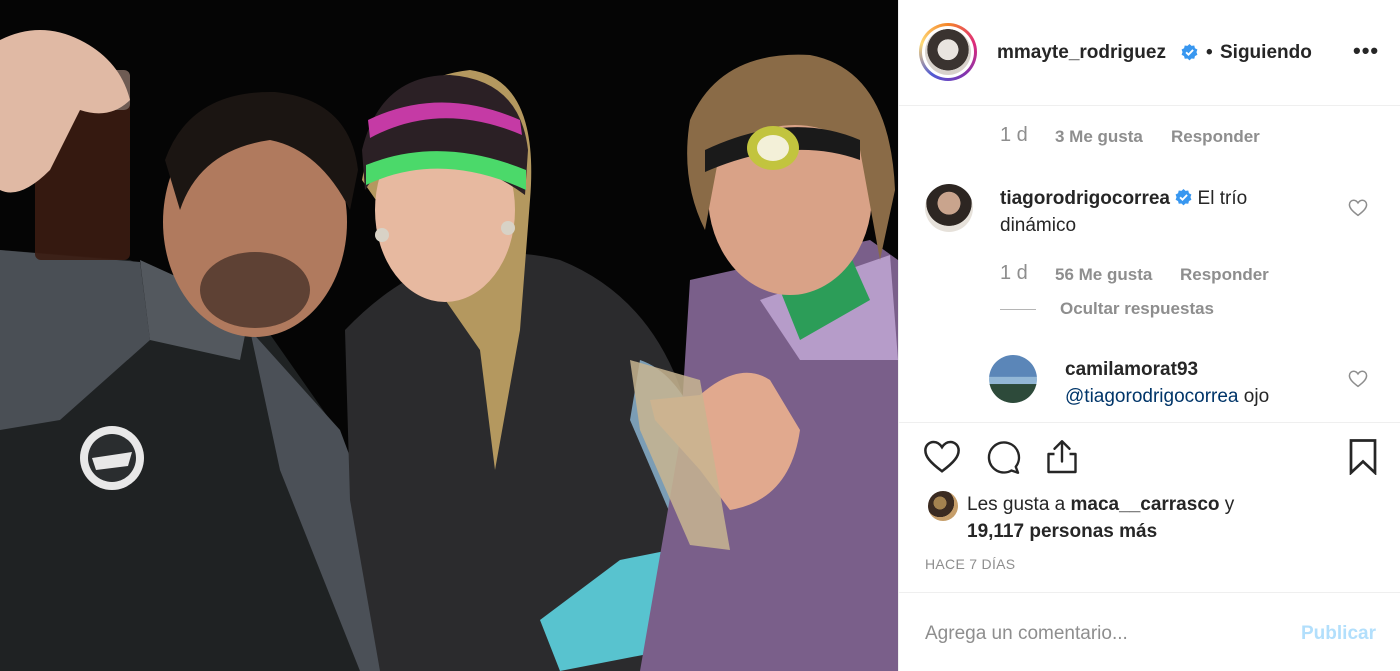  What do you see at coordinates (1137, 309) in the screenshot?
I see `hide-replies-button: Ocultar respuestas` at bounding box center [1137, 309].